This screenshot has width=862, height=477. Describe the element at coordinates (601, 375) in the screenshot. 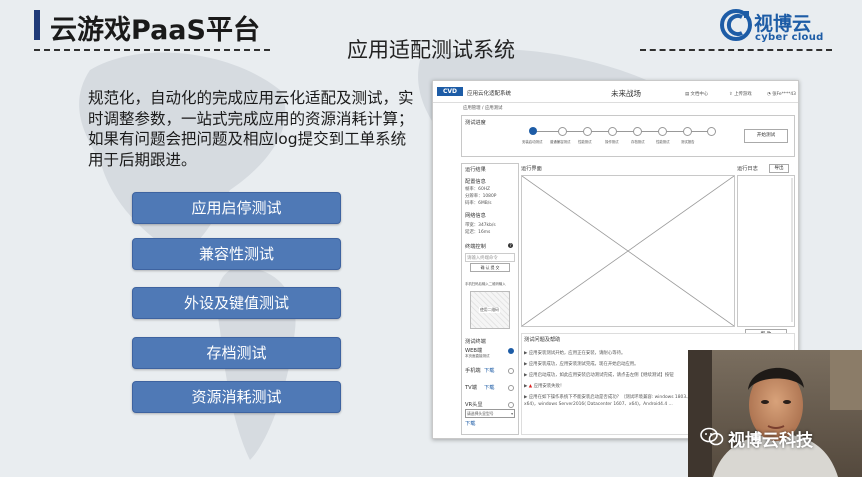

I see `feedback-text: 应用启动成功，如此应用安装启动测试完成，请点击左侧【继续测试】按钮` at that location.